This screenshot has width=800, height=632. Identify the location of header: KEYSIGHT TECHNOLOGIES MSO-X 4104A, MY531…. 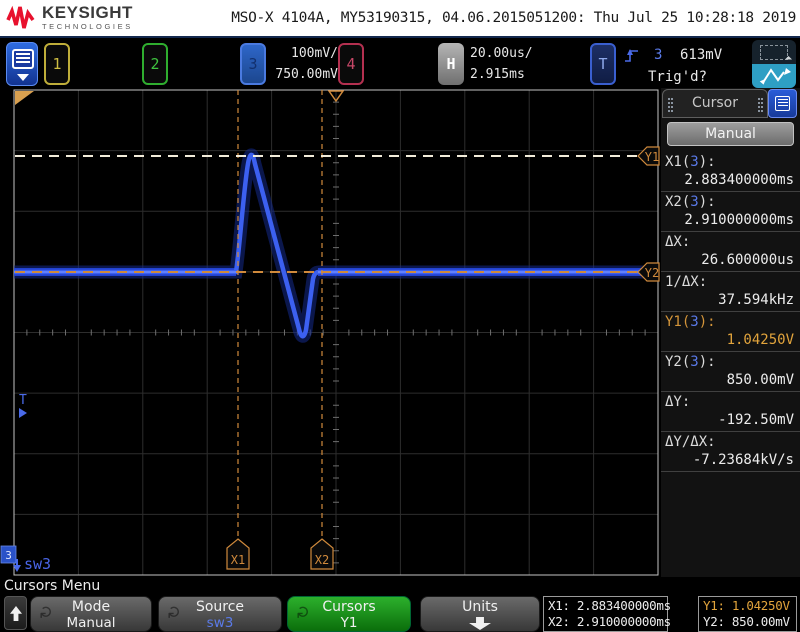
(400, 18).